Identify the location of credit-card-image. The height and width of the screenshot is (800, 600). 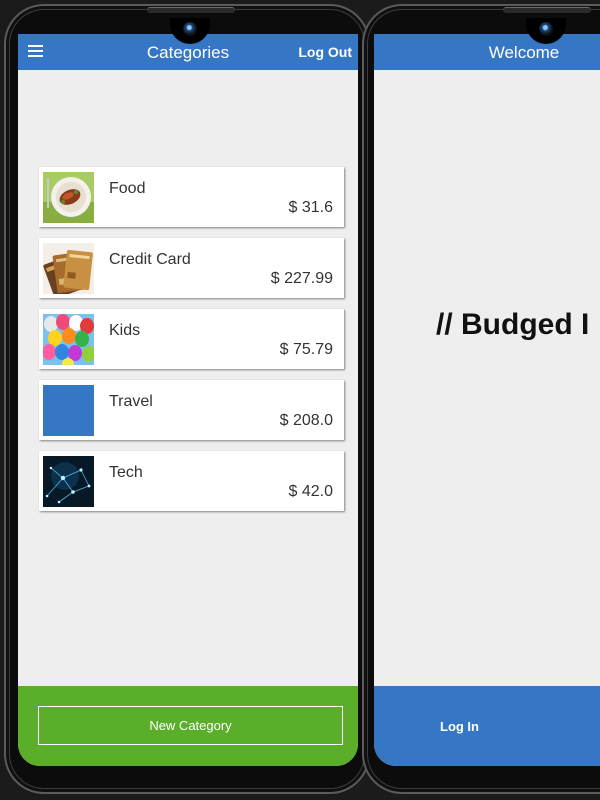
(68, 268).